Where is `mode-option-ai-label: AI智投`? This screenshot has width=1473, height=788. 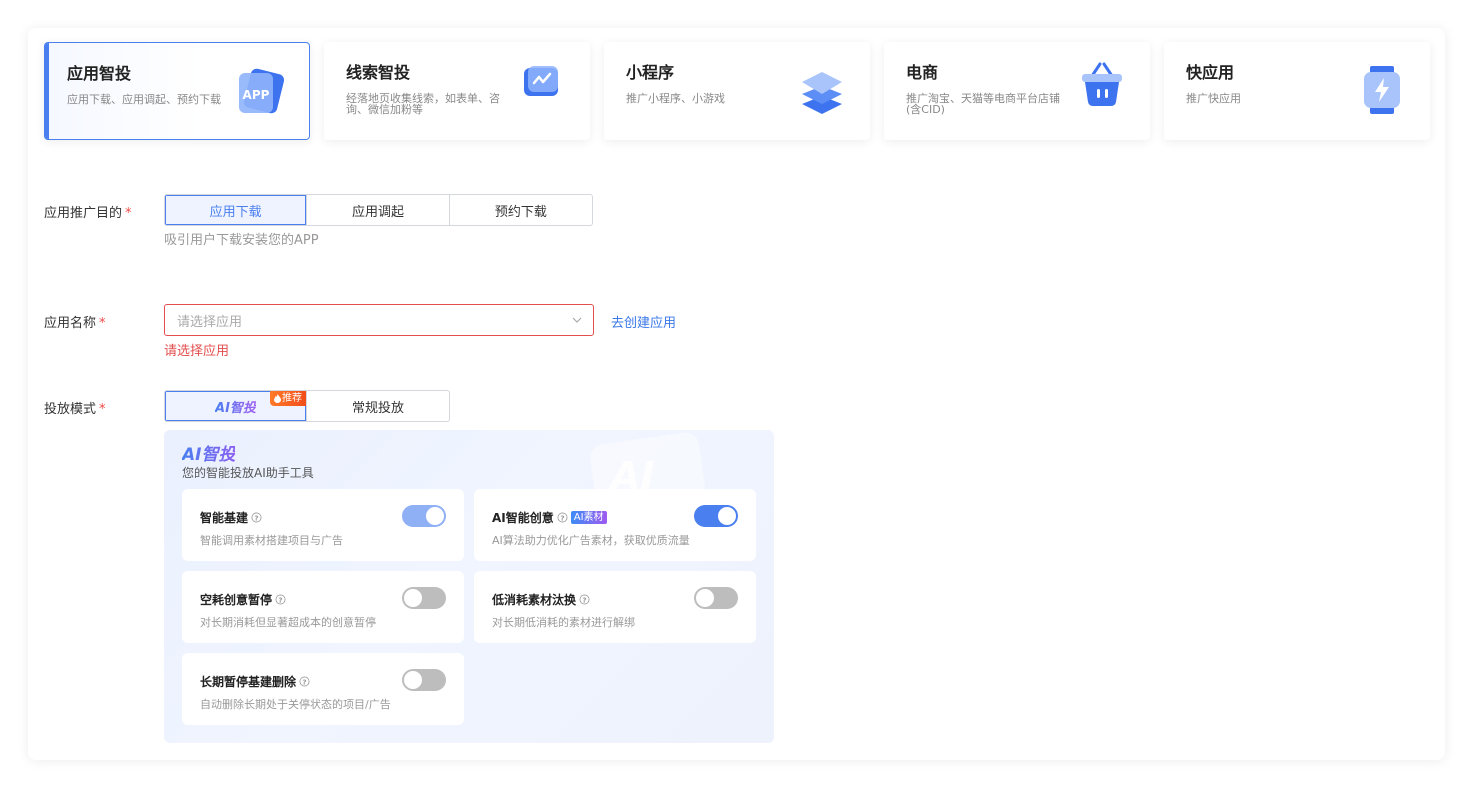
mode-option-ai-label: AI智投 is located at coordinates (235, 406).